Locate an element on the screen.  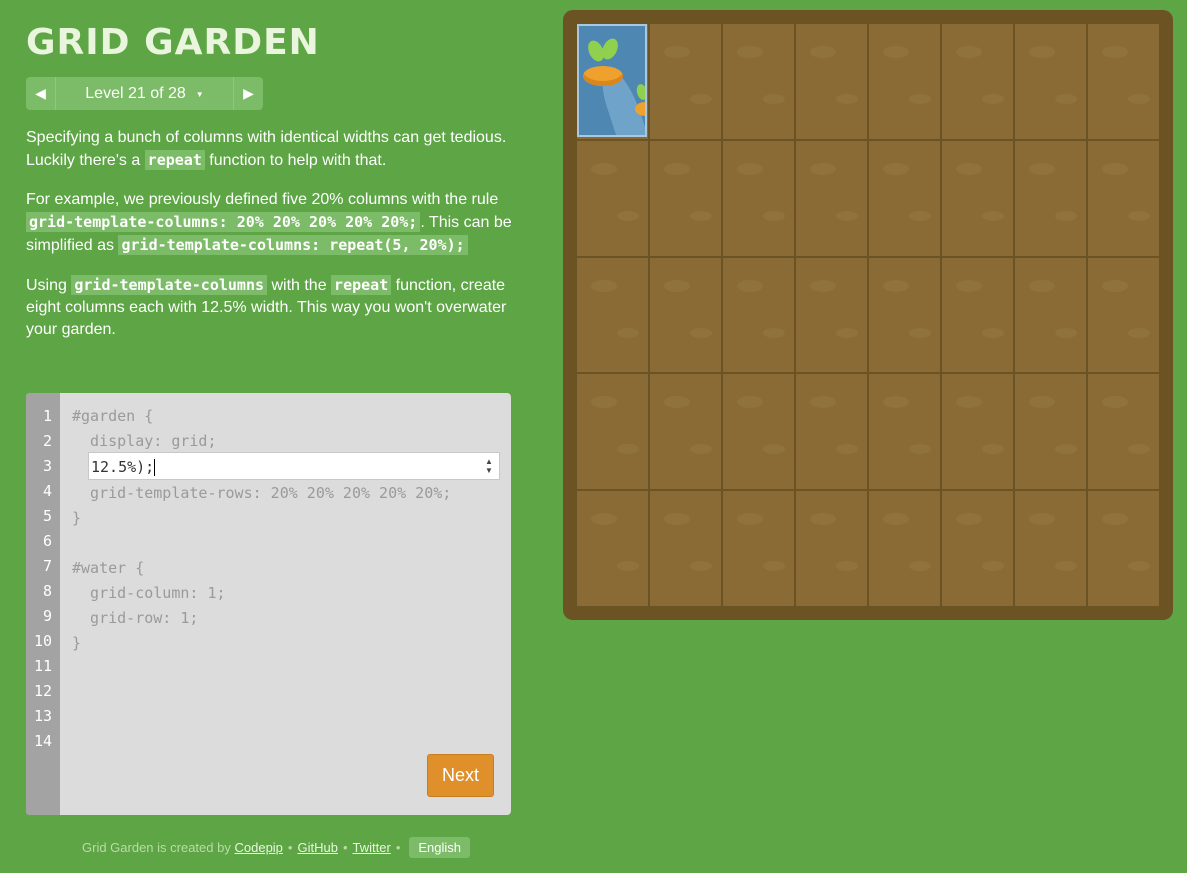
code-line: #garden { is located at coordinates (113, 416).